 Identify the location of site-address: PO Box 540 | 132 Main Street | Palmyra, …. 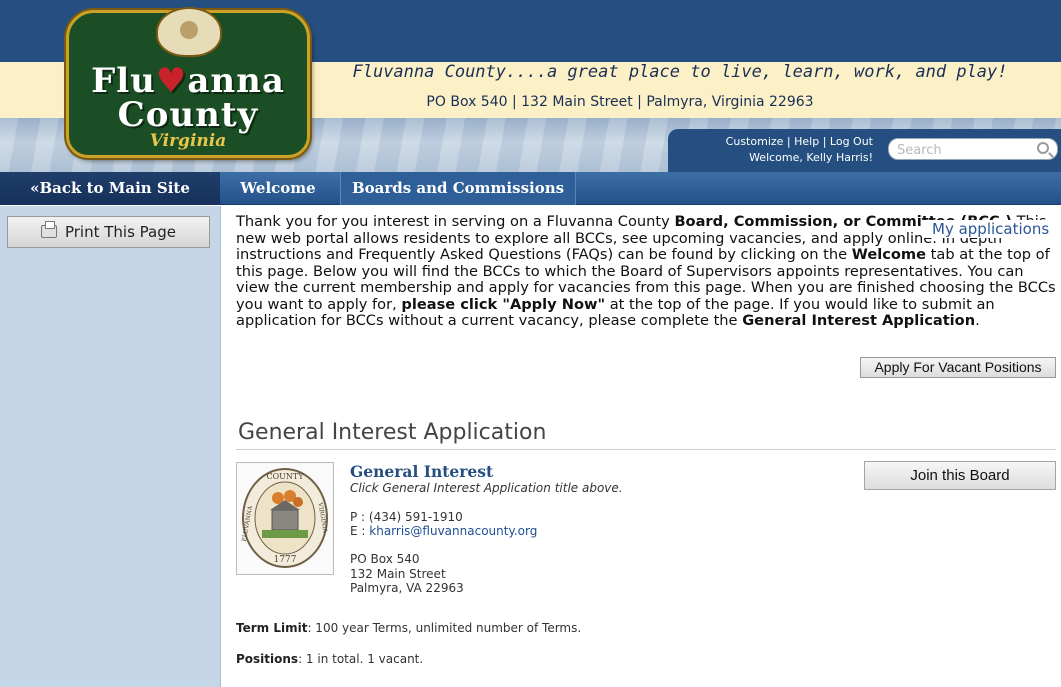
(620, 102).